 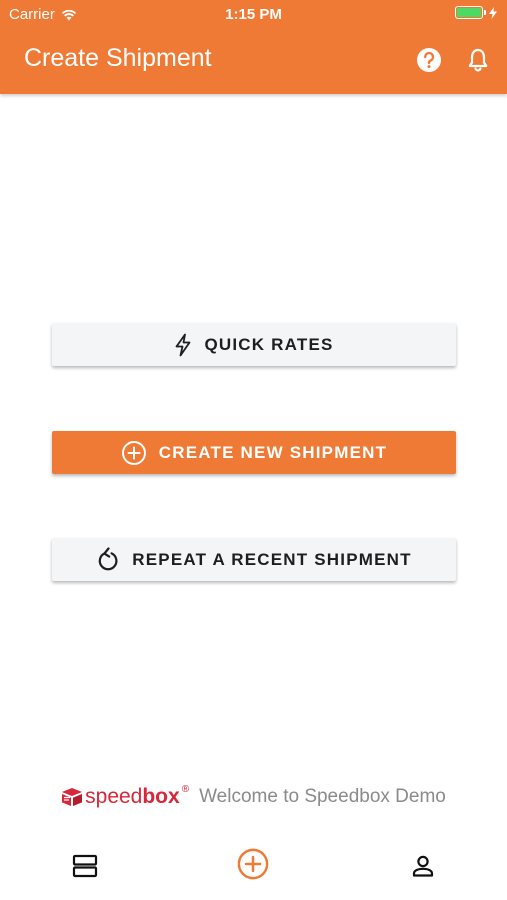 What do you see at coordinates (253, 47) in the screenshot?
I see `app-header: Carrier 1:15 PM Create Shipment` at bounding box center [253, 47].